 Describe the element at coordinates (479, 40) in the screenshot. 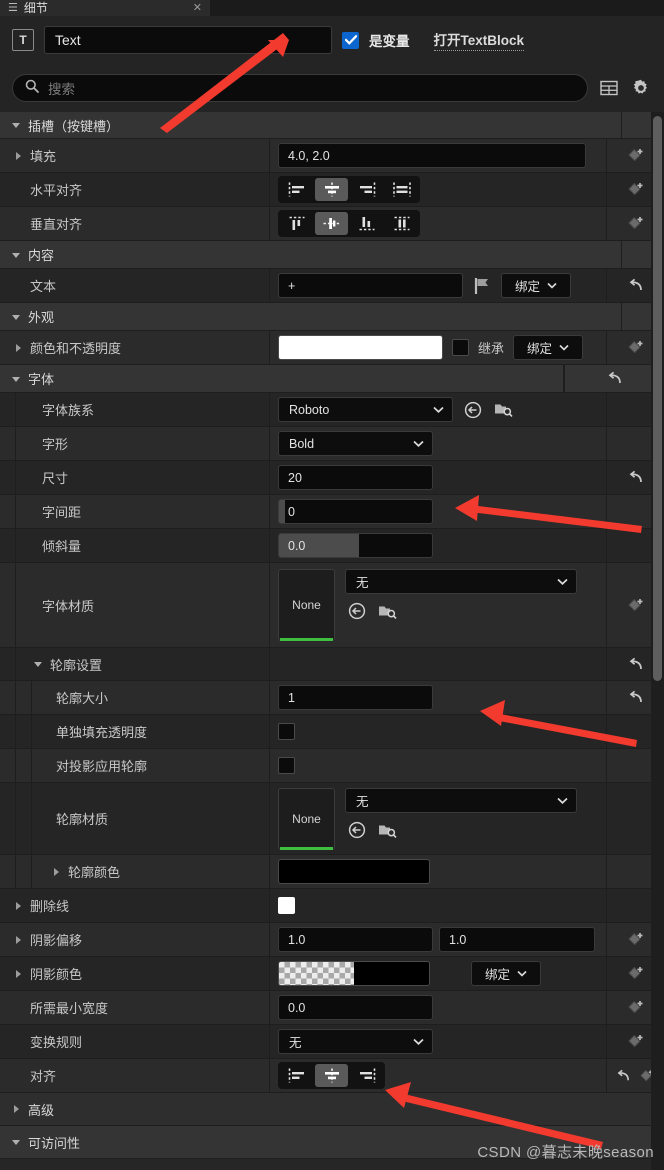

I see `open-textblock-link: 打开TextBlock` at that location.